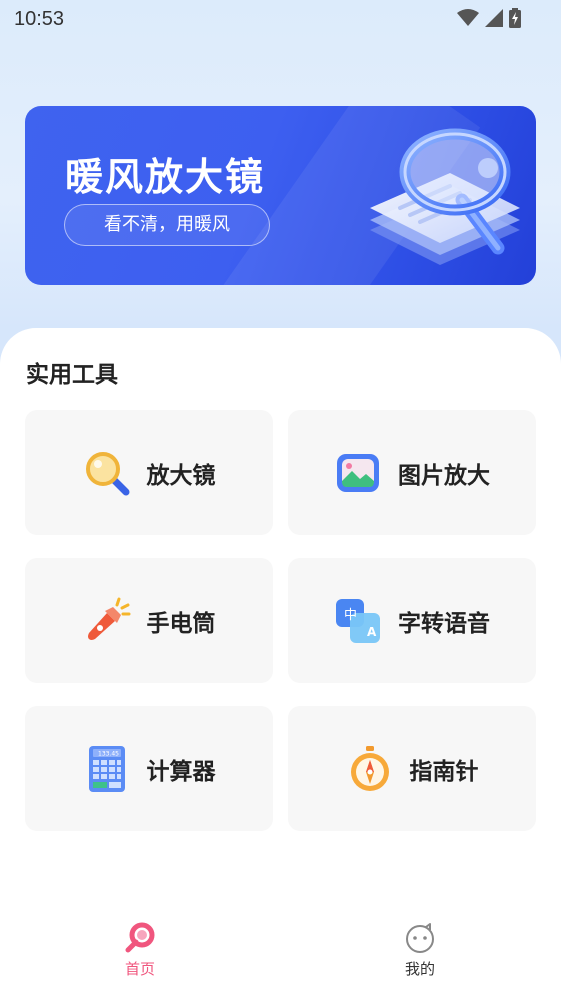 This screenshot has height=999, width=561. What do you see at coordinates (139, 969) in the screenshot?
I see `tab-home-label: 首页` at bounding box center [139, 969].